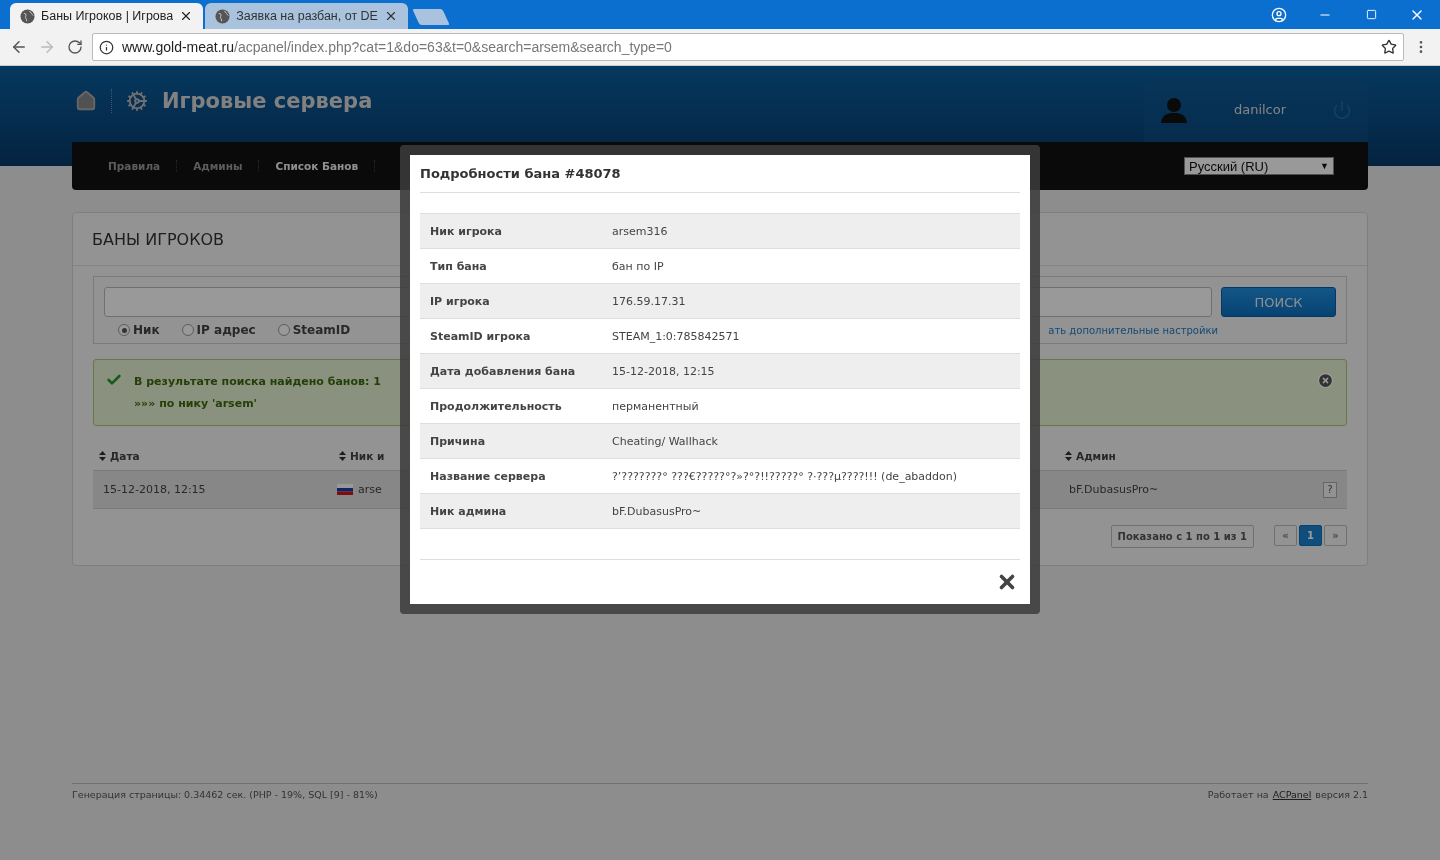 The image size is (1440, 860). I want to click on language-select: Русский (RU) ▼, so click(1259, 166).